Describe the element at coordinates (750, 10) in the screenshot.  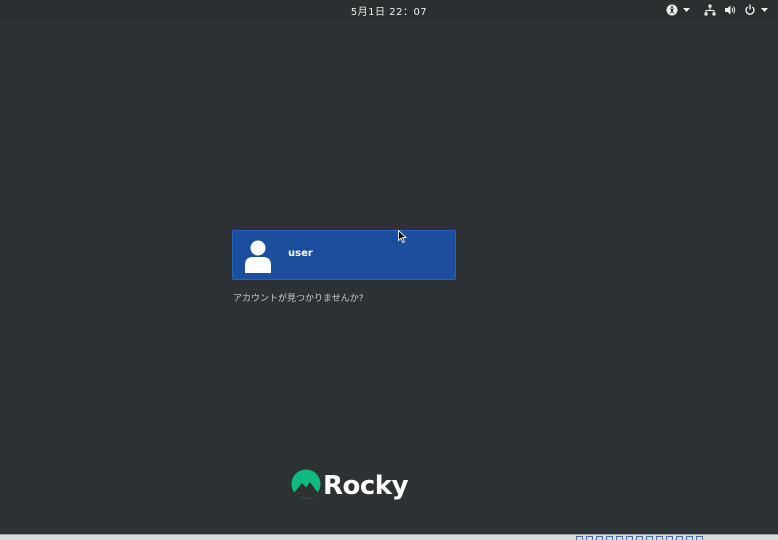
I see `power-icon` at that location.